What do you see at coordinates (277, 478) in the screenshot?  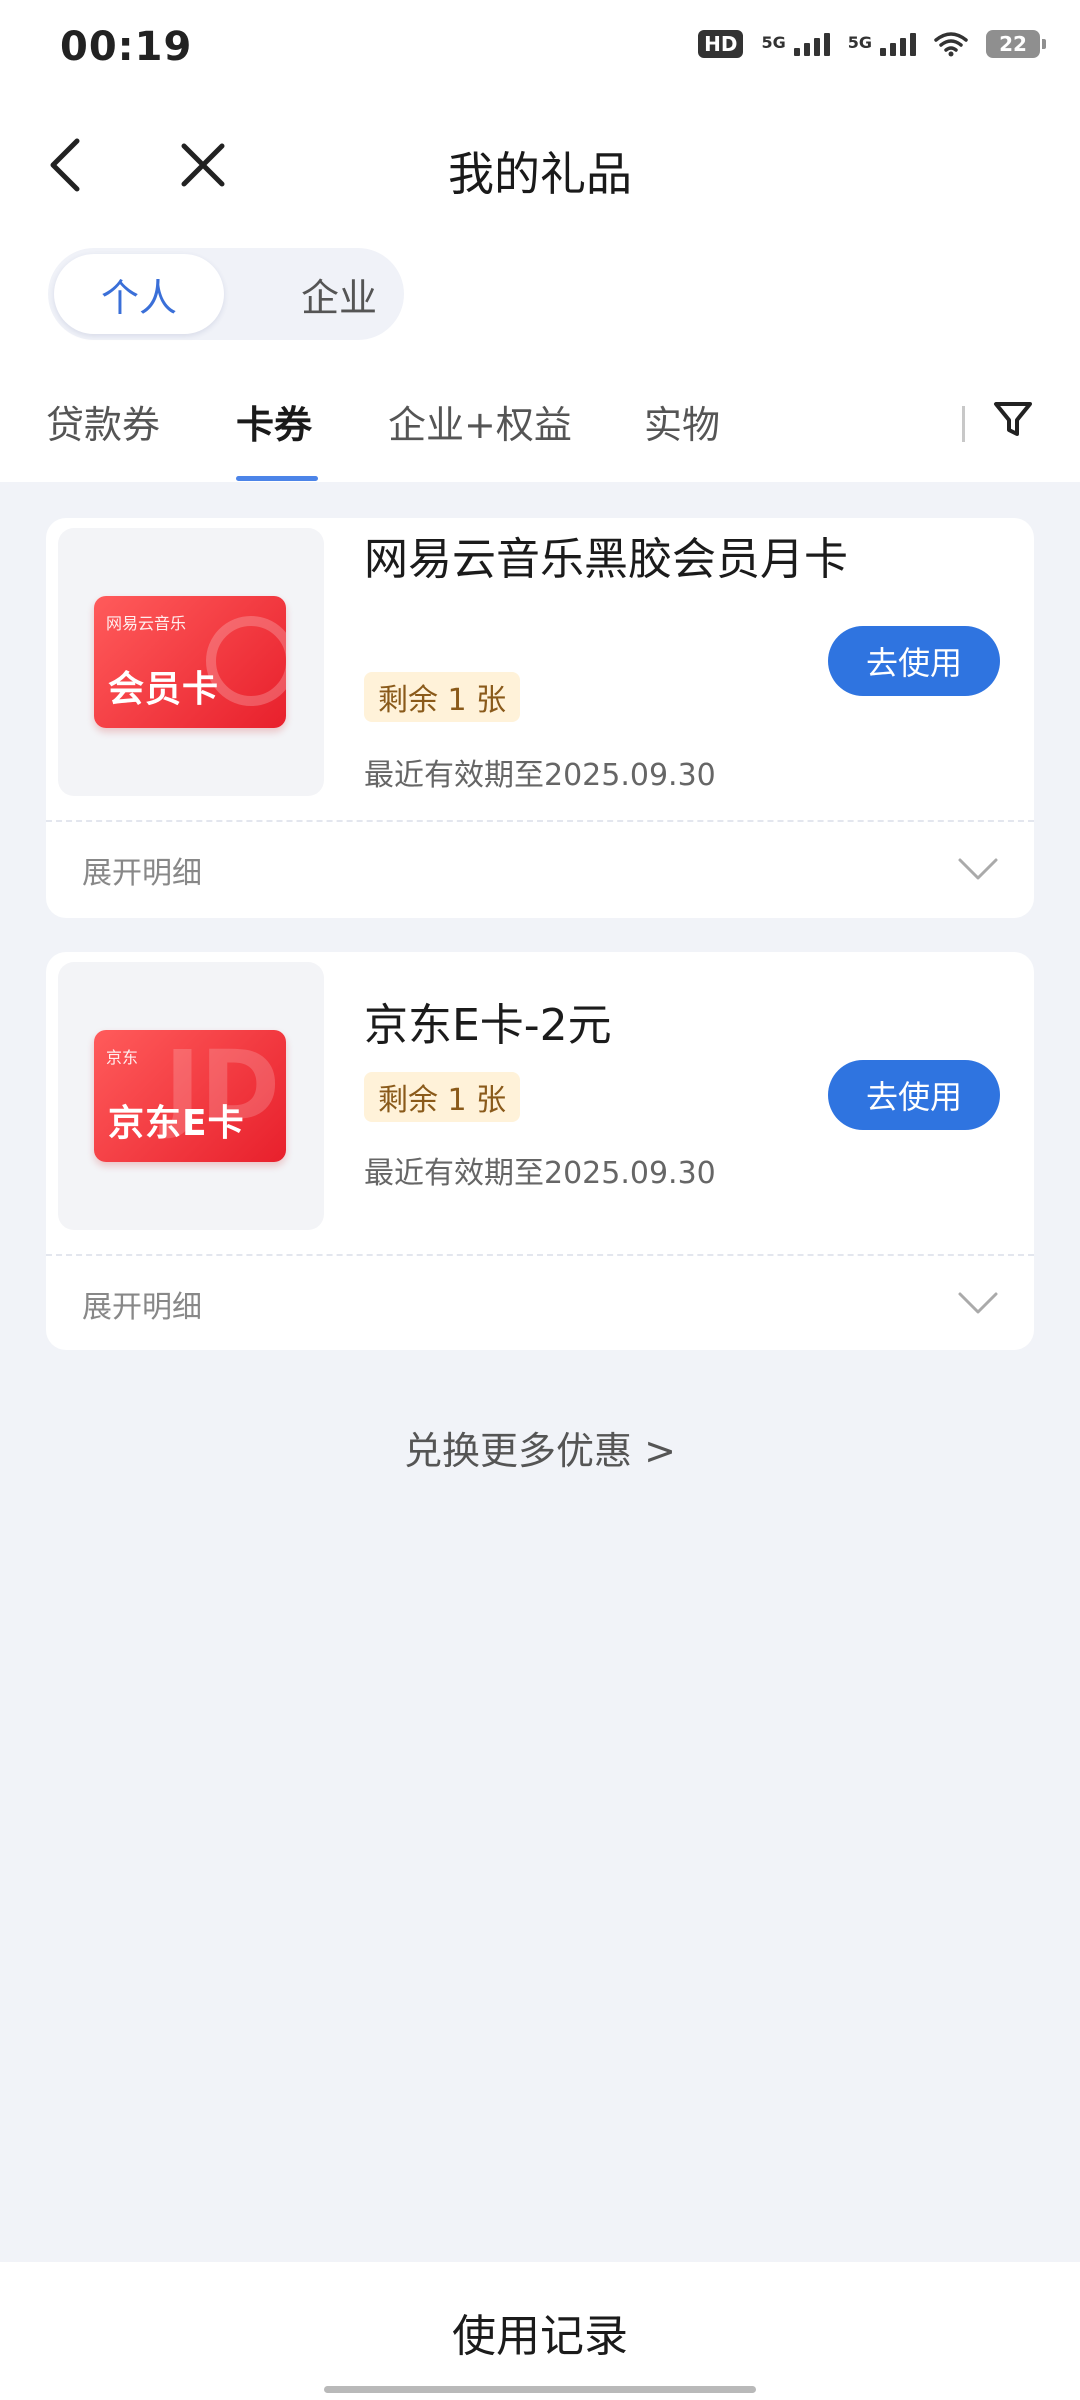 I see `active-tab-indicator` at bounding box center [277, 478].